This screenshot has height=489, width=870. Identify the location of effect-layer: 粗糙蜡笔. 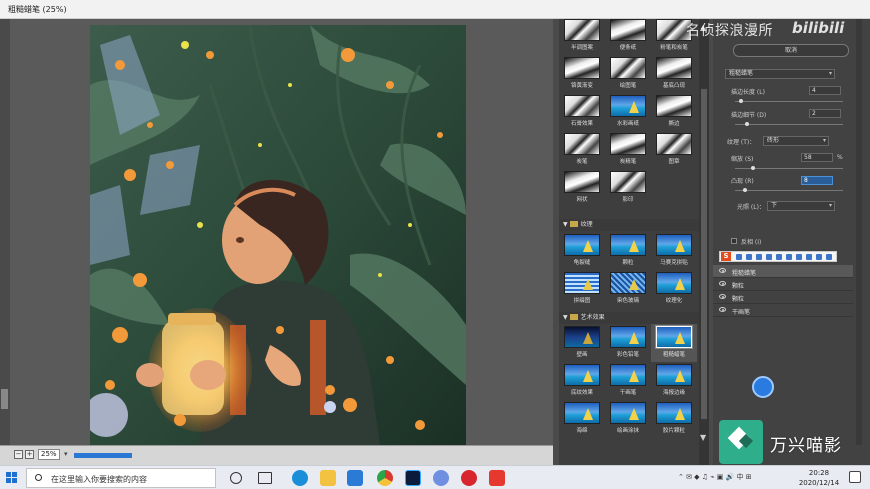
(783, 271).